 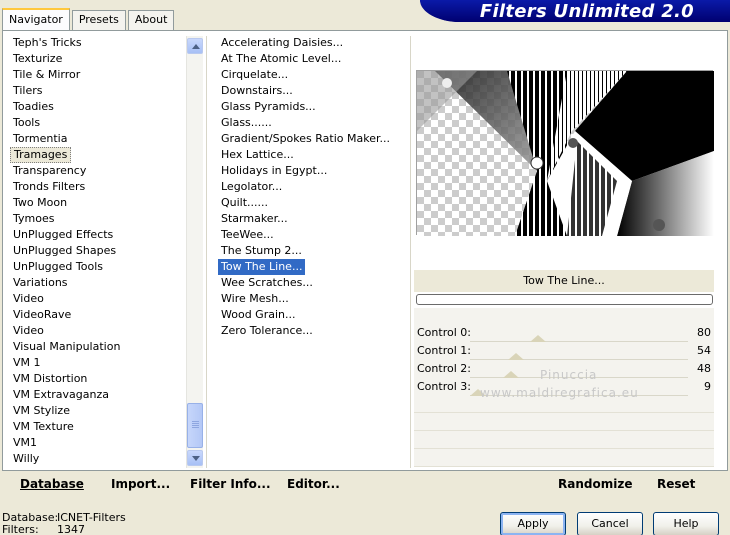 What do you see at coordinates (97, 411) in the screenshot?
I see `category-item: VM Stylize` at bounding box center [97, 411].